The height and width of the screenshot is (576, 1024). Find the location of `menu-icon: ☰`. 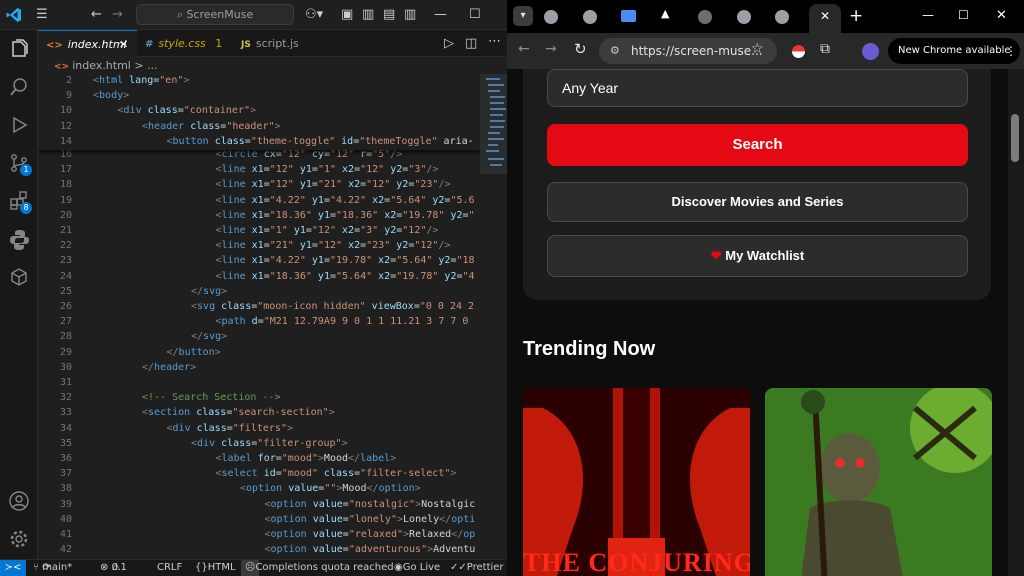

menu-icon: ☰ is located at coordinates (42, 15).